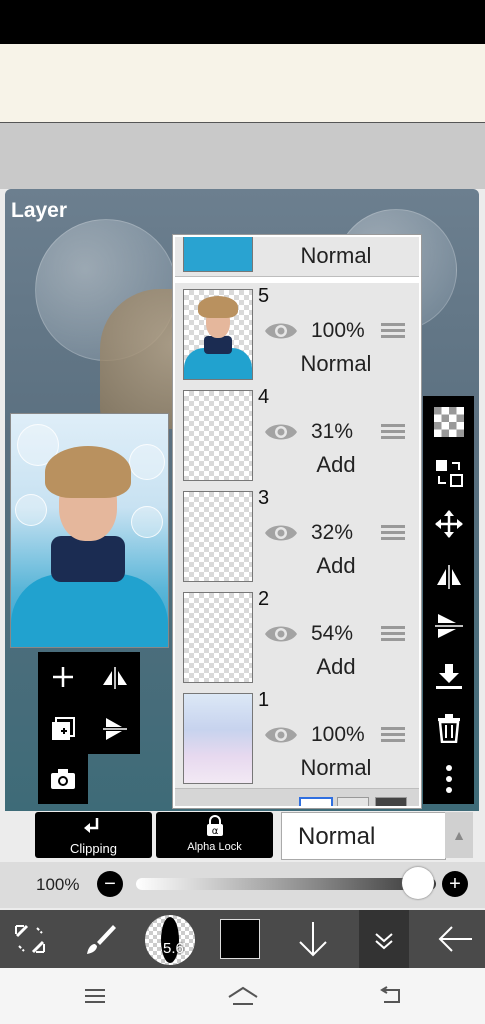 The height and width of the screenshot is (1024, 485). Describe the element at coordinates (264, 498) in the screenshot. I see `layer-number: 3` at that location.